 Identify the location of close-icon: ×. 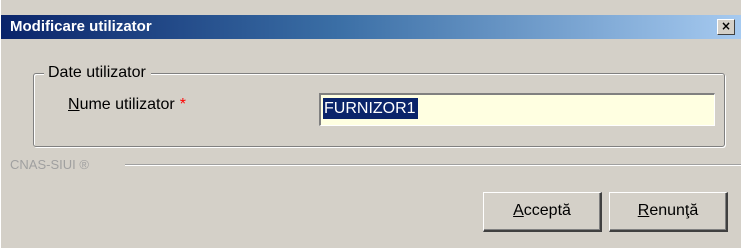
(726, 26).